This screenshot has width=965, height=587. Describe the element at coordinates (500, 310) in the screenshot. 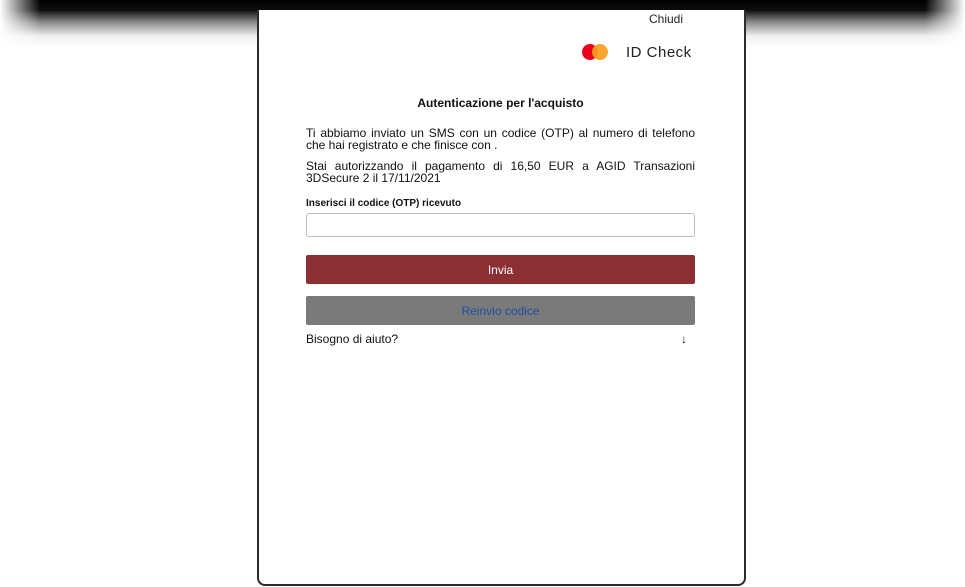

I see `resend-code-button: Reinvio codice` at that location.